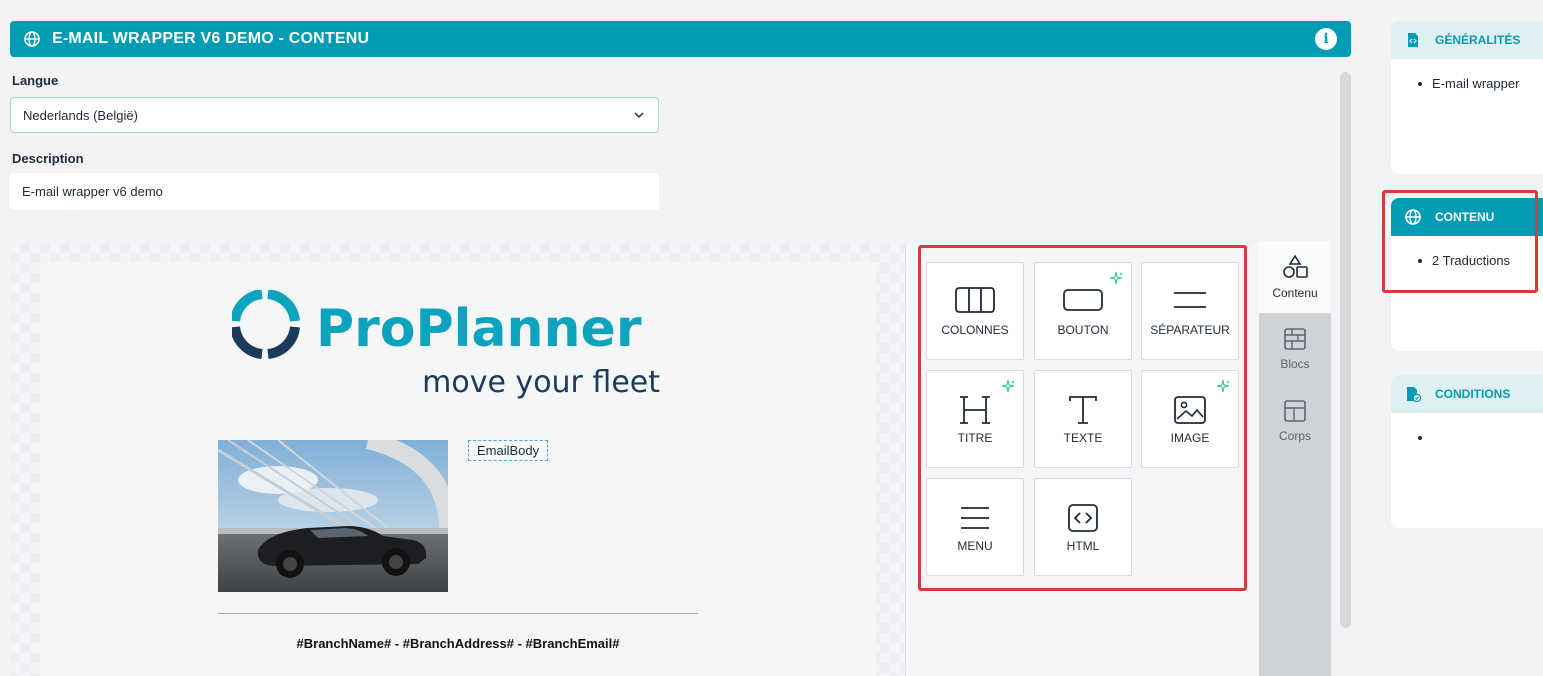  Describe the element at coordinates (479, 329) in the screenshot. I see `logo-brand: ProPlanner` at that location.